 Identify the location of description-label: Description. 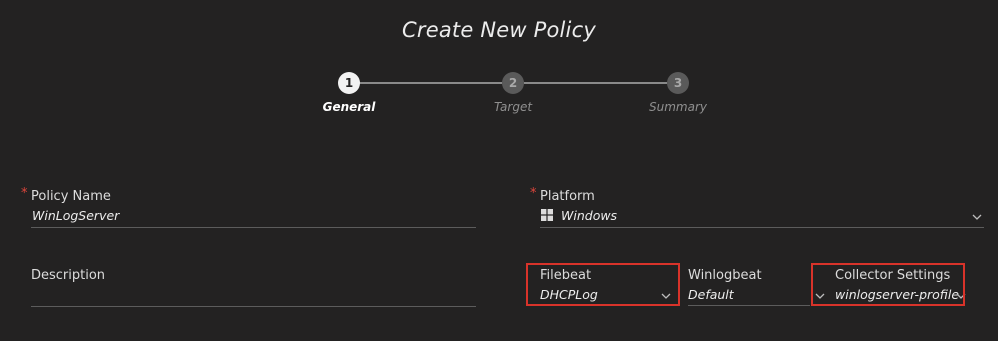
(68, 275).